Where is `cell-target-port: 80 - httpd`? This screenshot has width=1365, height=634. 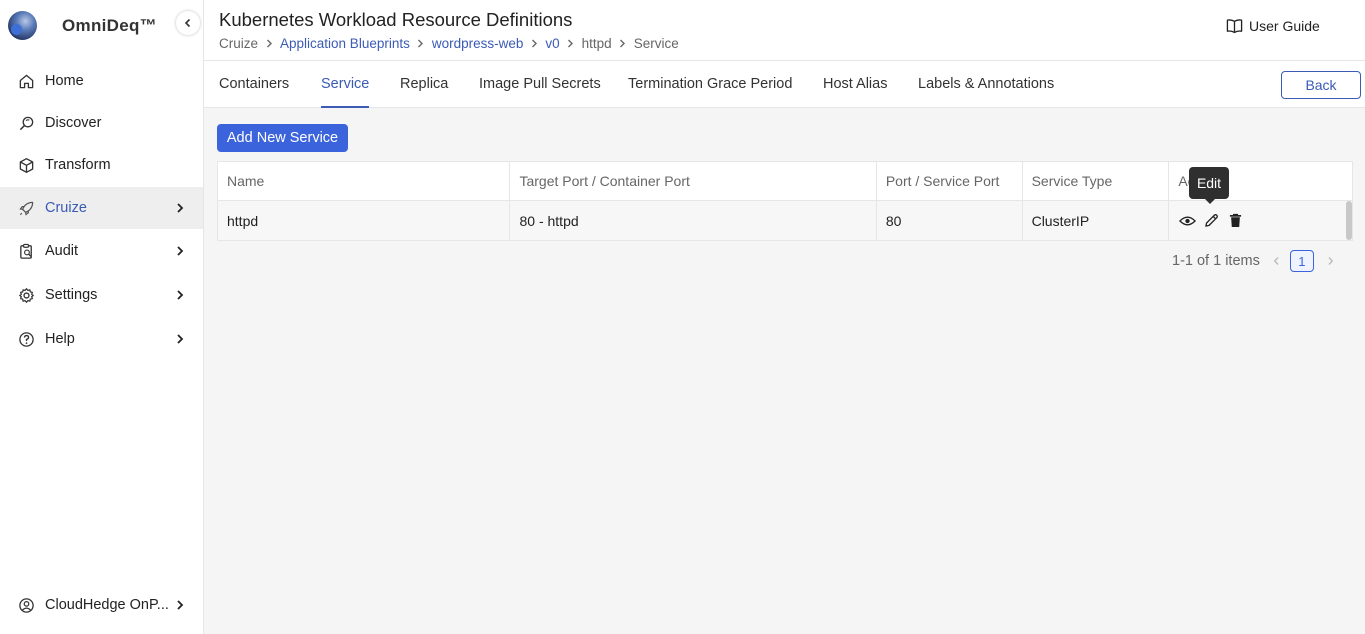 cell-target-port: 80 - httpd is located at coordinates (693, 220).